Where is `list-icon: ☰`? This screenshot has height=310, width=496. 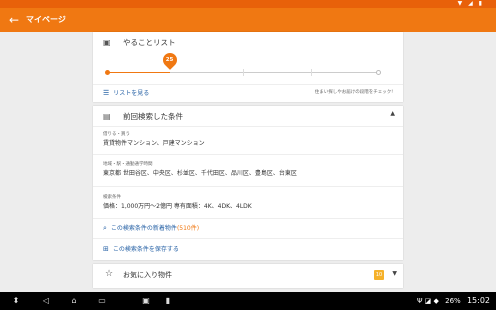
list-icon: ☰ is located at coordinates (106, 93).